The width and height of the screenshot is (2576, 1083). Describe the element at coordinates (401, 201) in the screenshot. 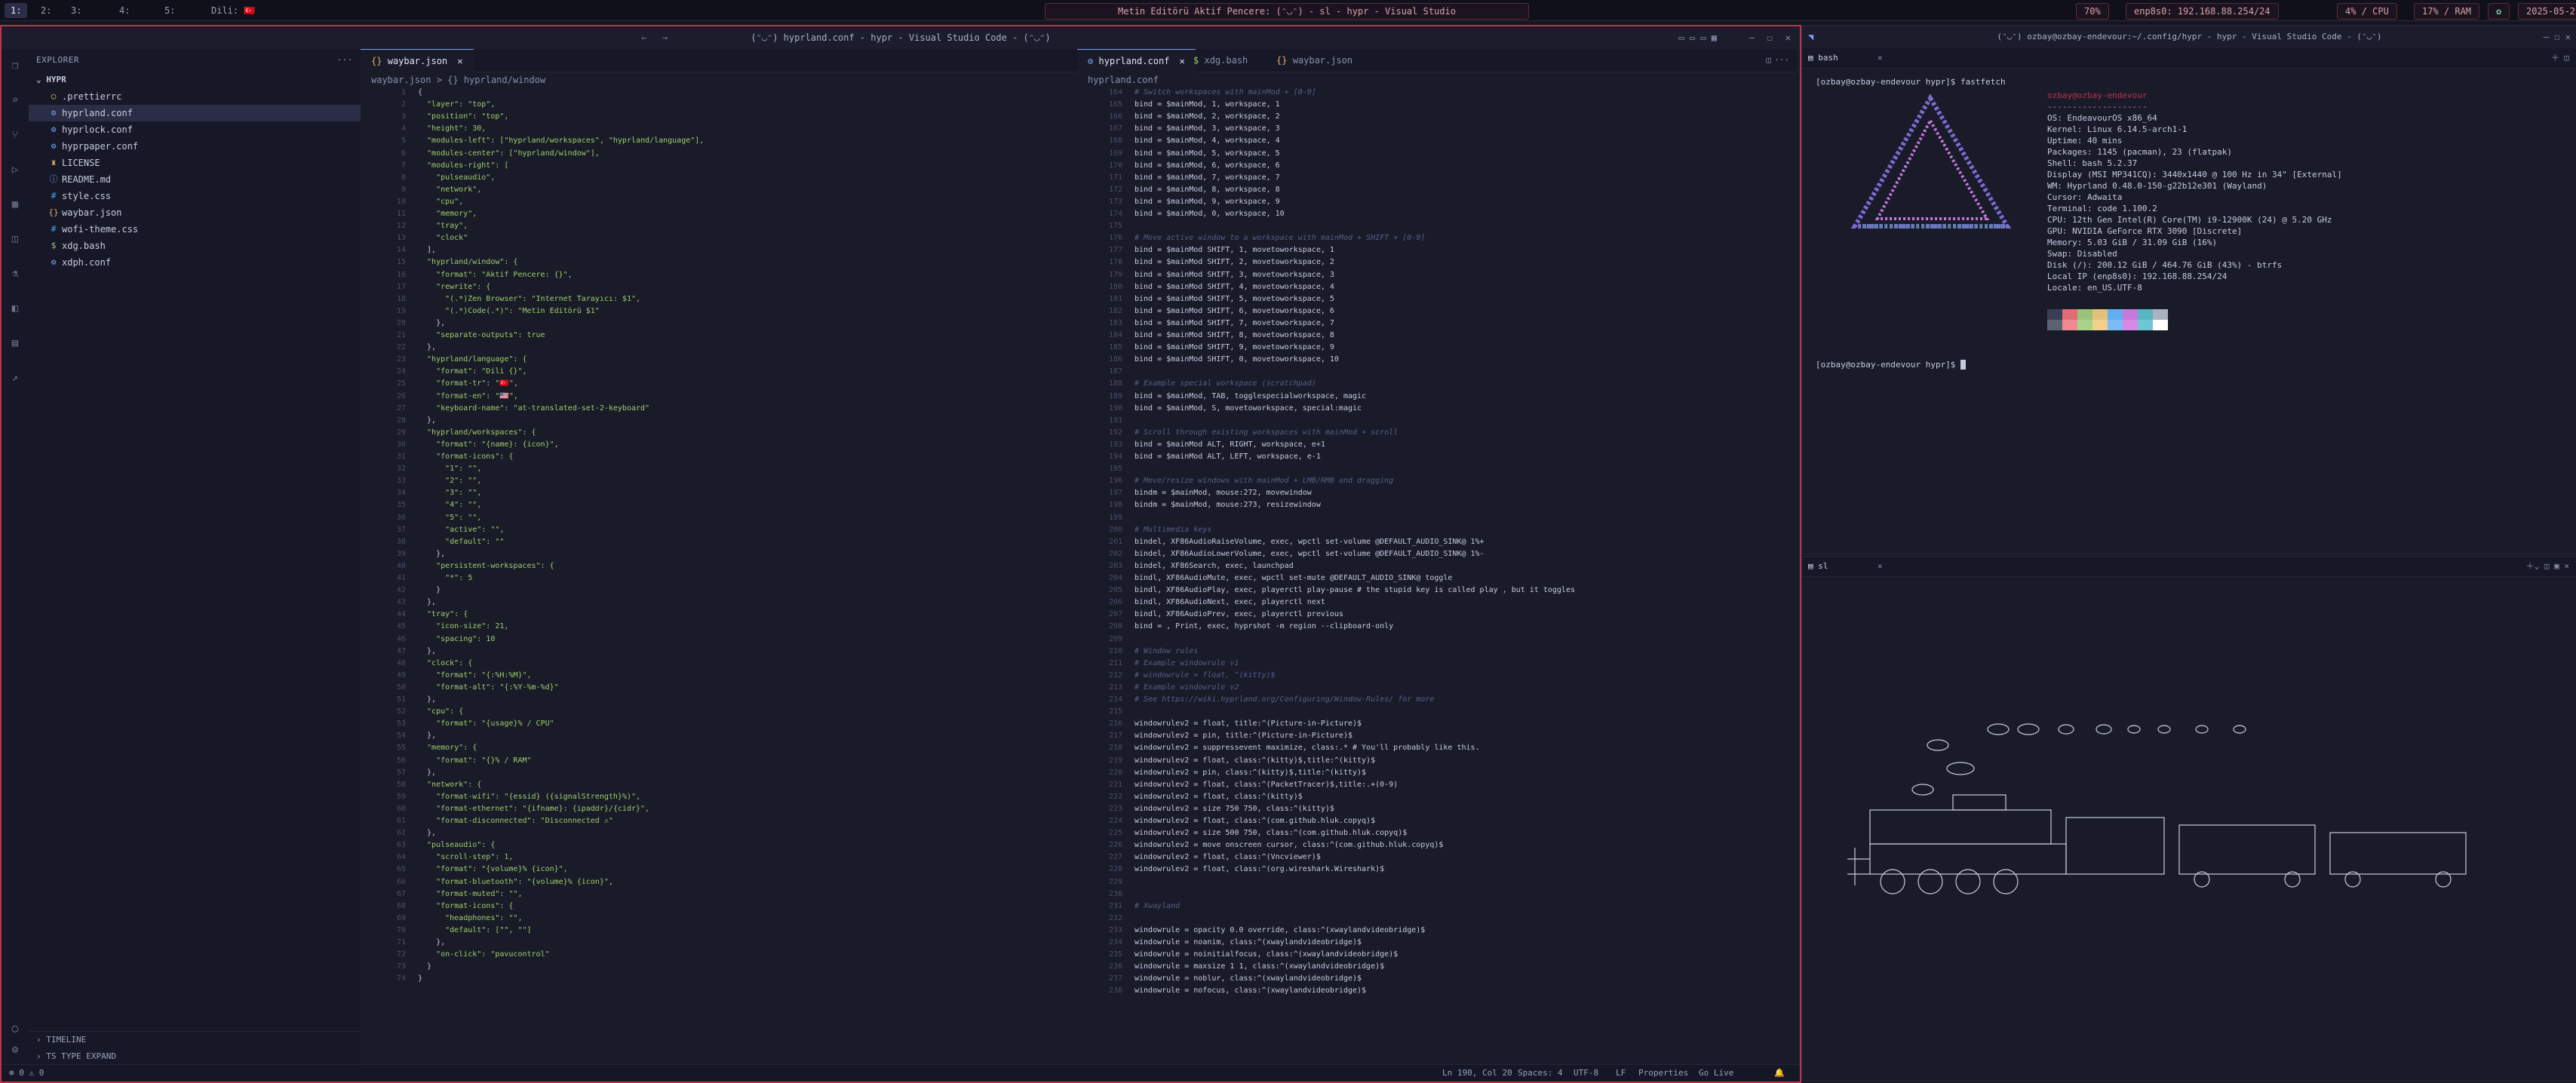

I see `line-number: 10` at that location.